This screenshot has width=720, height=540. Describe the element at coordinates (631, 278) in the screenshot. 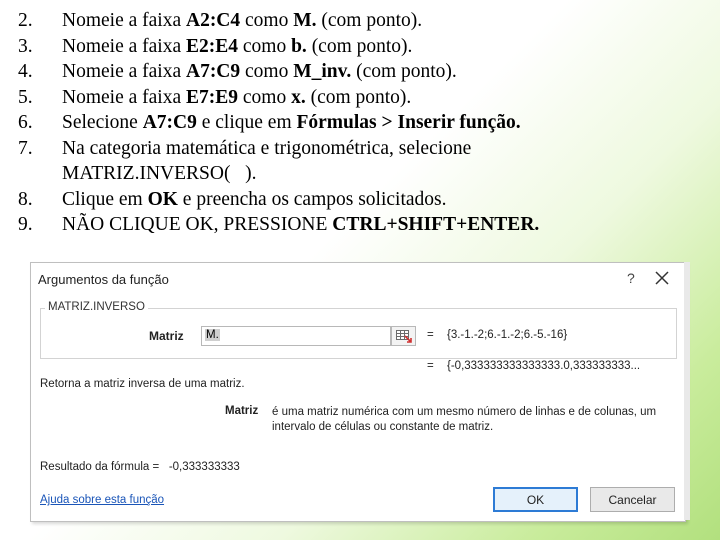

I see `help-button: ?` at that location.